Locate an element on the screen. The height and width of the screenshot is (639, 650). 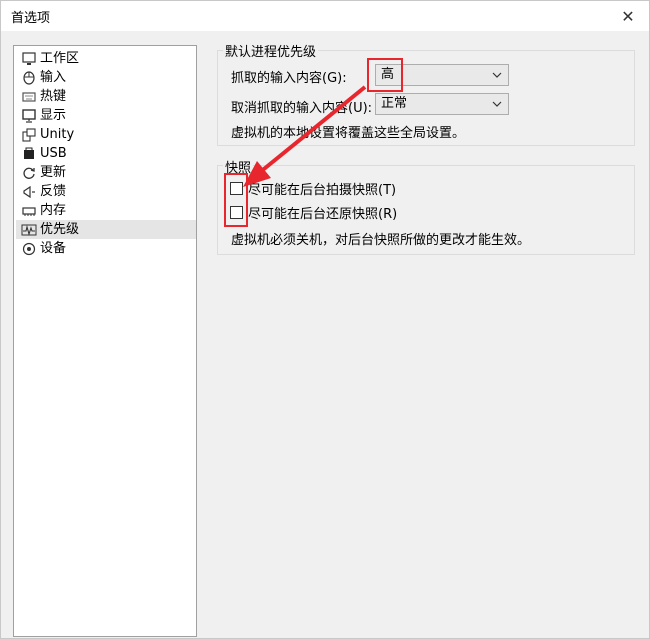
title-bar: 首选项 ✕ is located at coordinates (325, 16).